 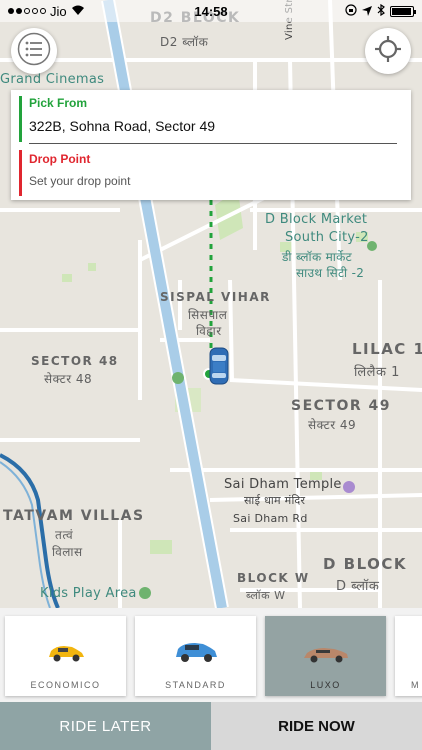 I want to click on map-label-tatvam-hindi-2: विलास, so click(x=67, y=552).